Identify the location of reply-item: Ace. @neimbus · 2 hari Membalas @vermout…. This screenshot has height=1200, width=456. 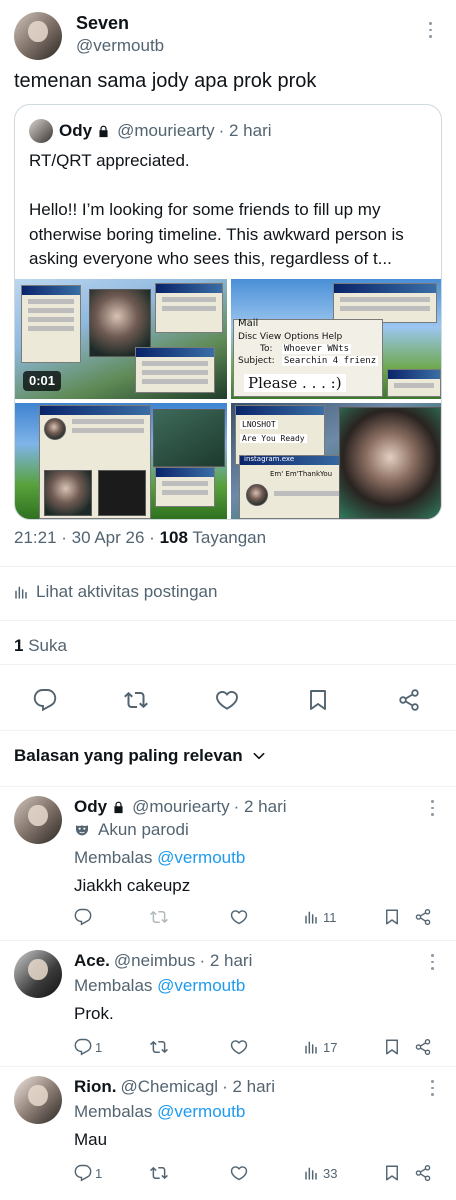
(228, 1006).